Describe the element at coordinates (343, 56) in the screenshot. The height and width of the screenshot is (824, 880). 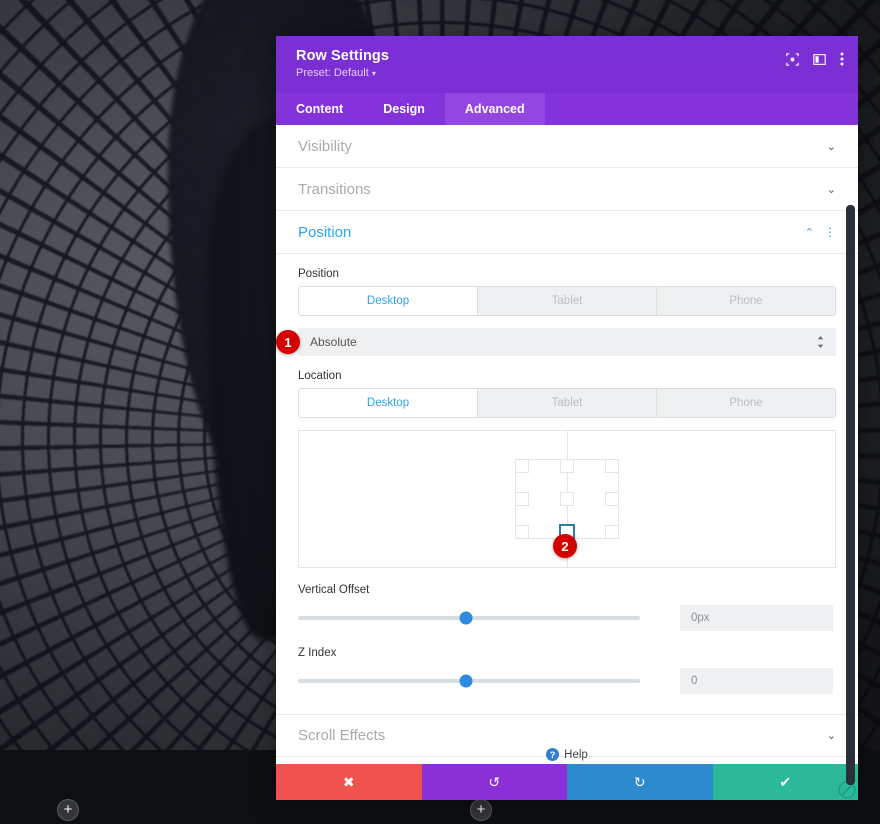
I see `modal-title: Row Settings` at that location.